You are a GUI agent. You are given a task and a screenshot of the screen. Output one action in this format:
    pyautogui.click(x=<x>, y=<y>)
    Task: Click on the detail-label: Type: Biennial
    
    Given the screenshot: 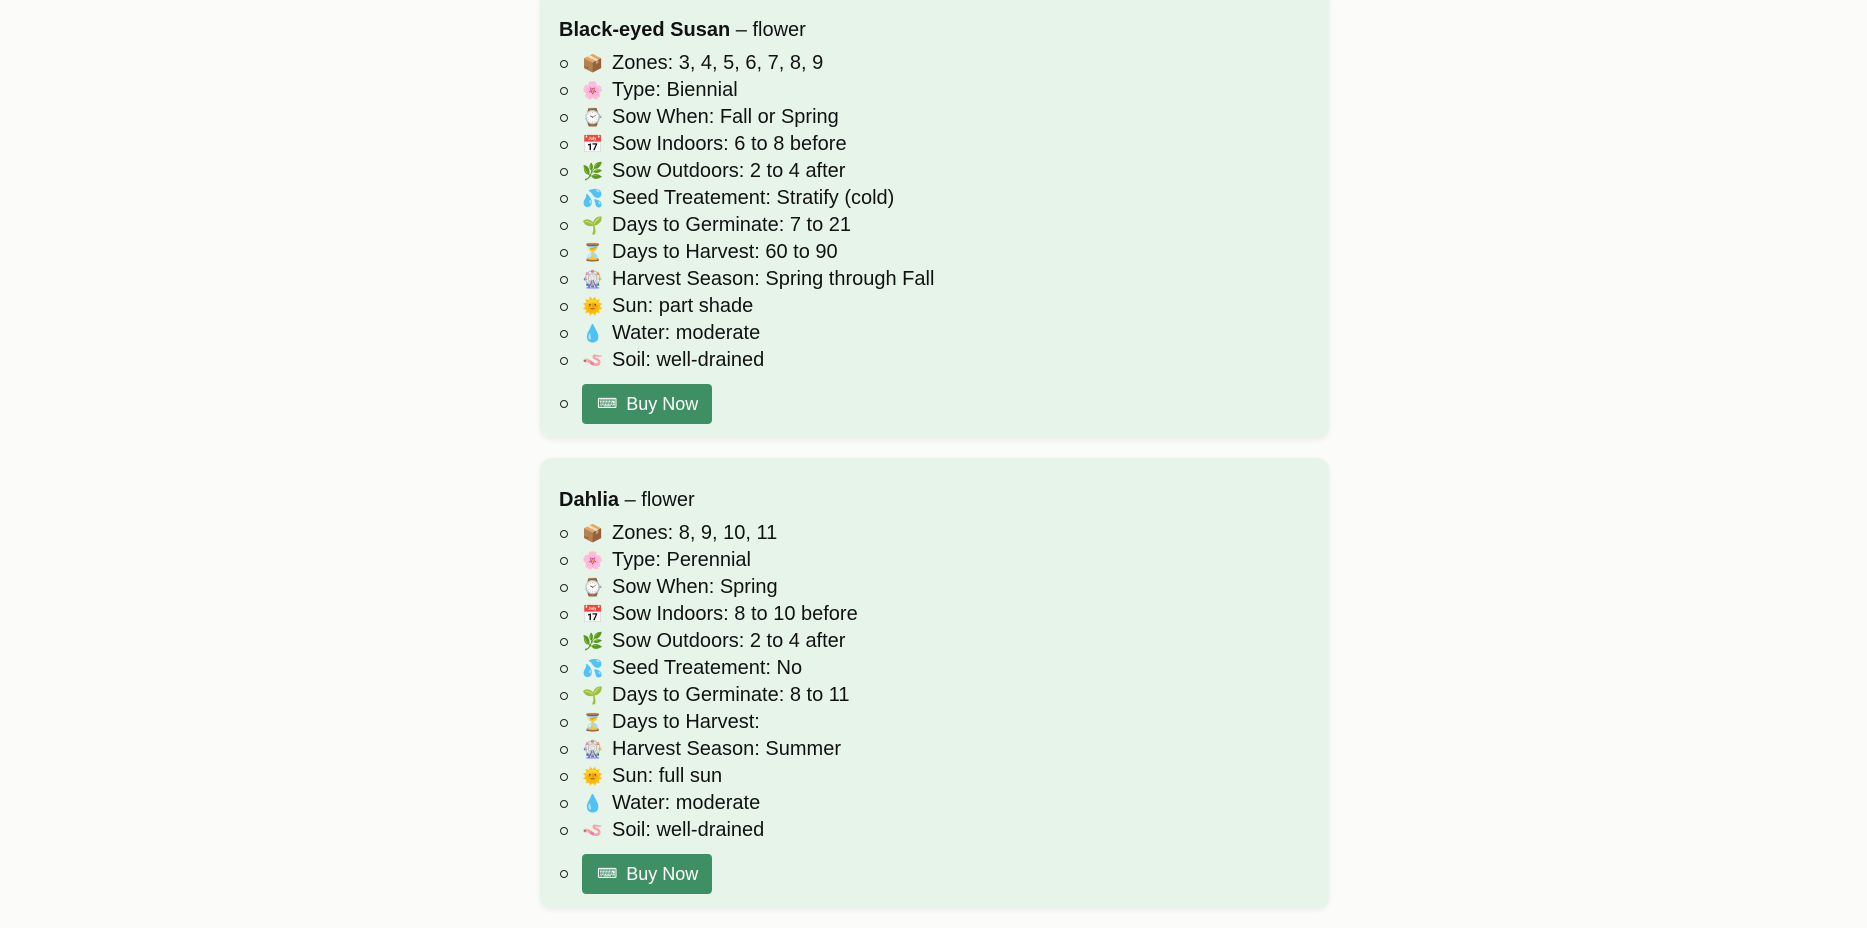 What is the action you would take?
    pyautogui.click(x=675, y=90)
    